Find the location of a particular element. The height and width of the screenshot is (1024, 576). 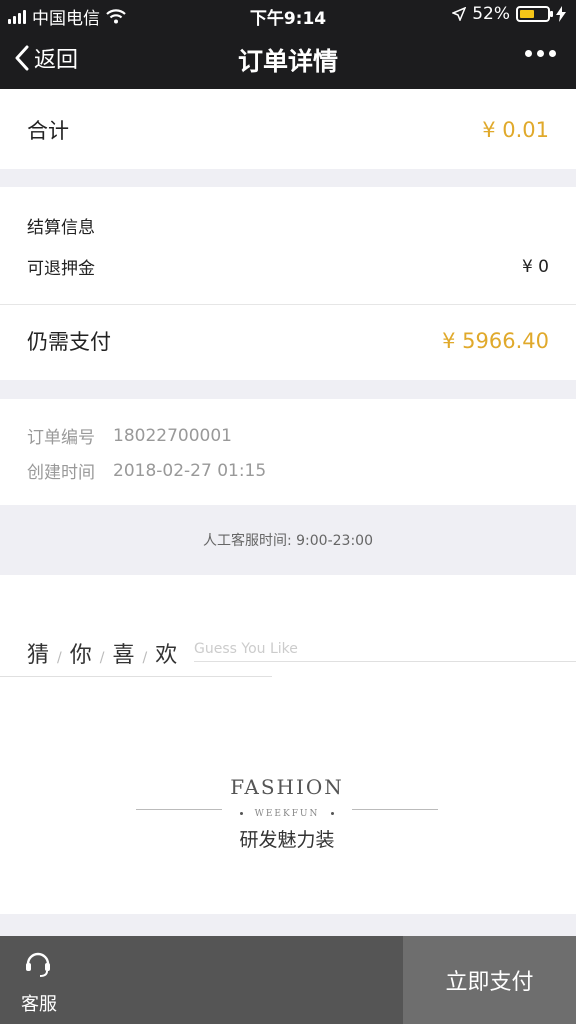

guess-english: Guess You Like is located at coordinates (246, 649).